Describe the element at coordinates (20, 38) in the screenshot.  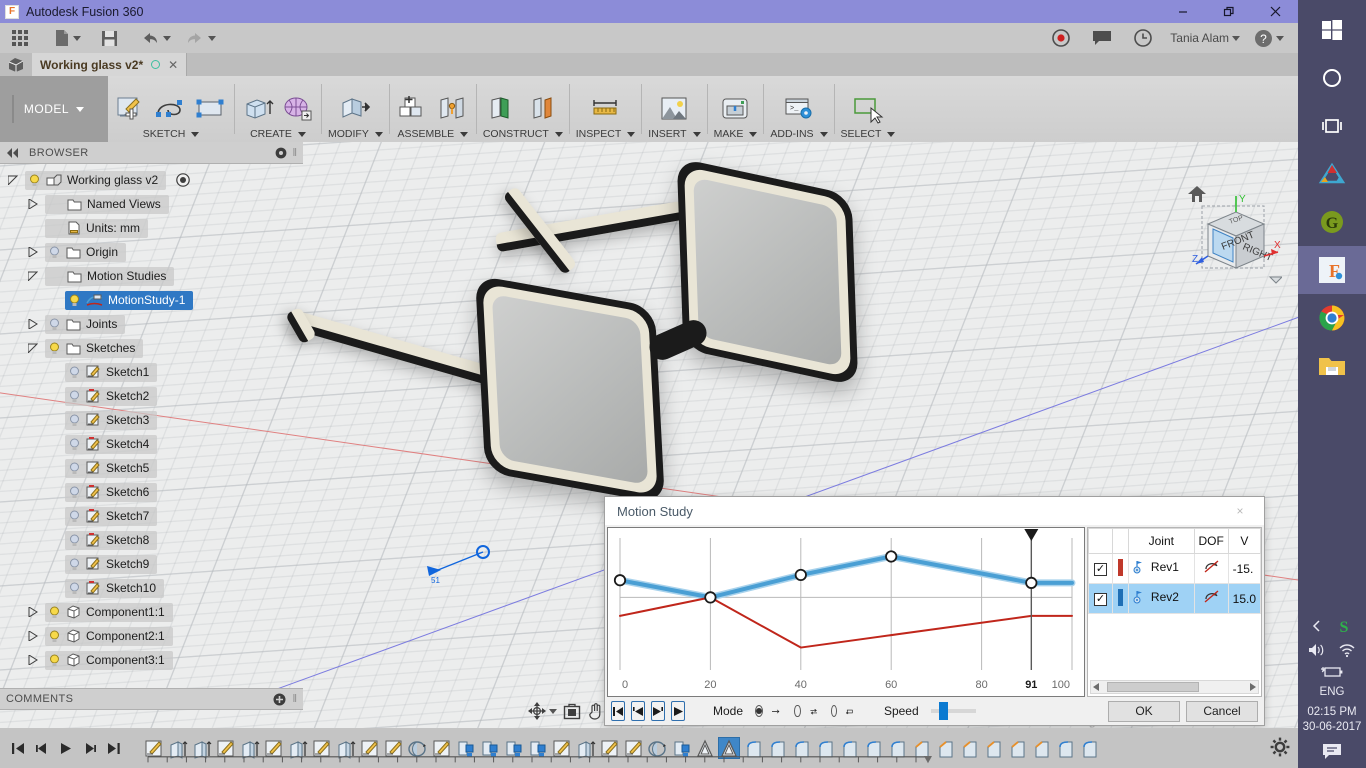
I see `app-grid-icon` at that location.